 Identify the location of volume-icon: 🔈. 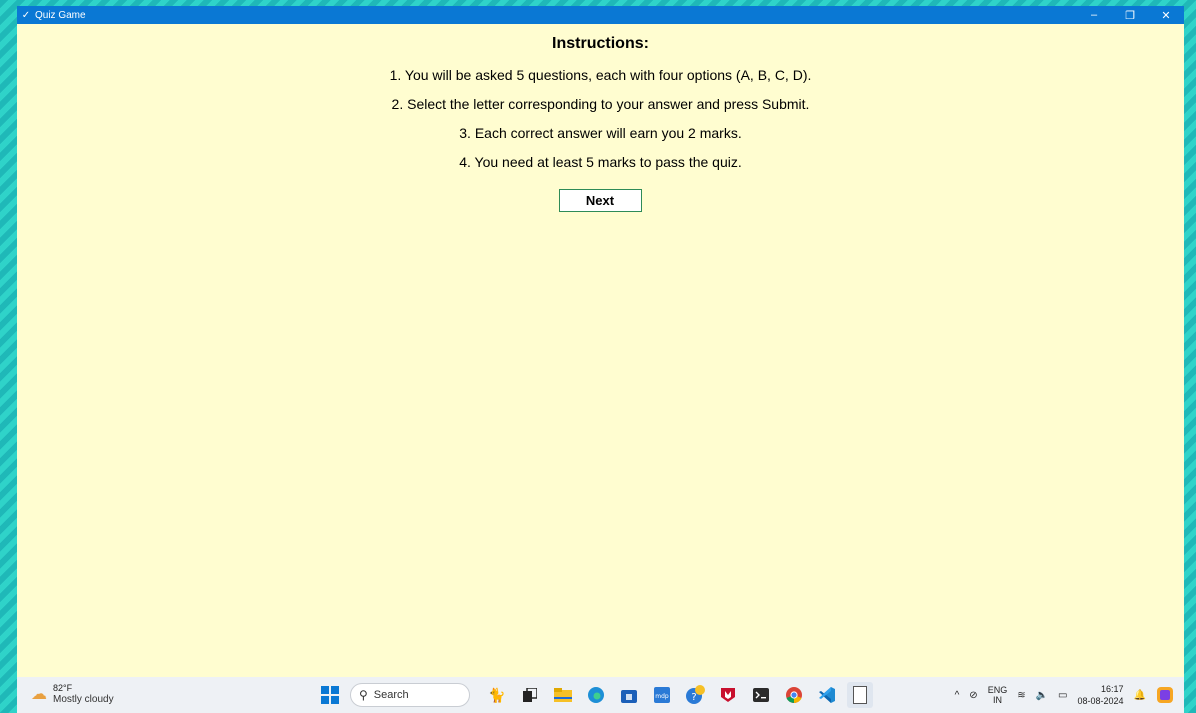
(1042, 695).